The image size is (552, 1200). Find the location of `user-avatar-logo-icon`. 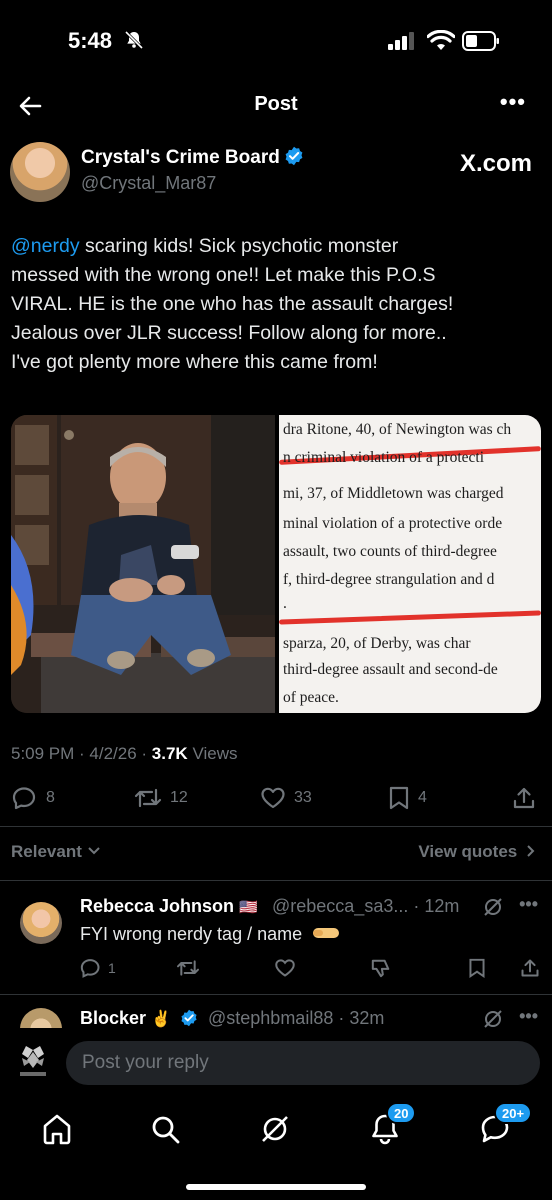

user-avatar-logo-icon is located at coordinates (33, 1062).